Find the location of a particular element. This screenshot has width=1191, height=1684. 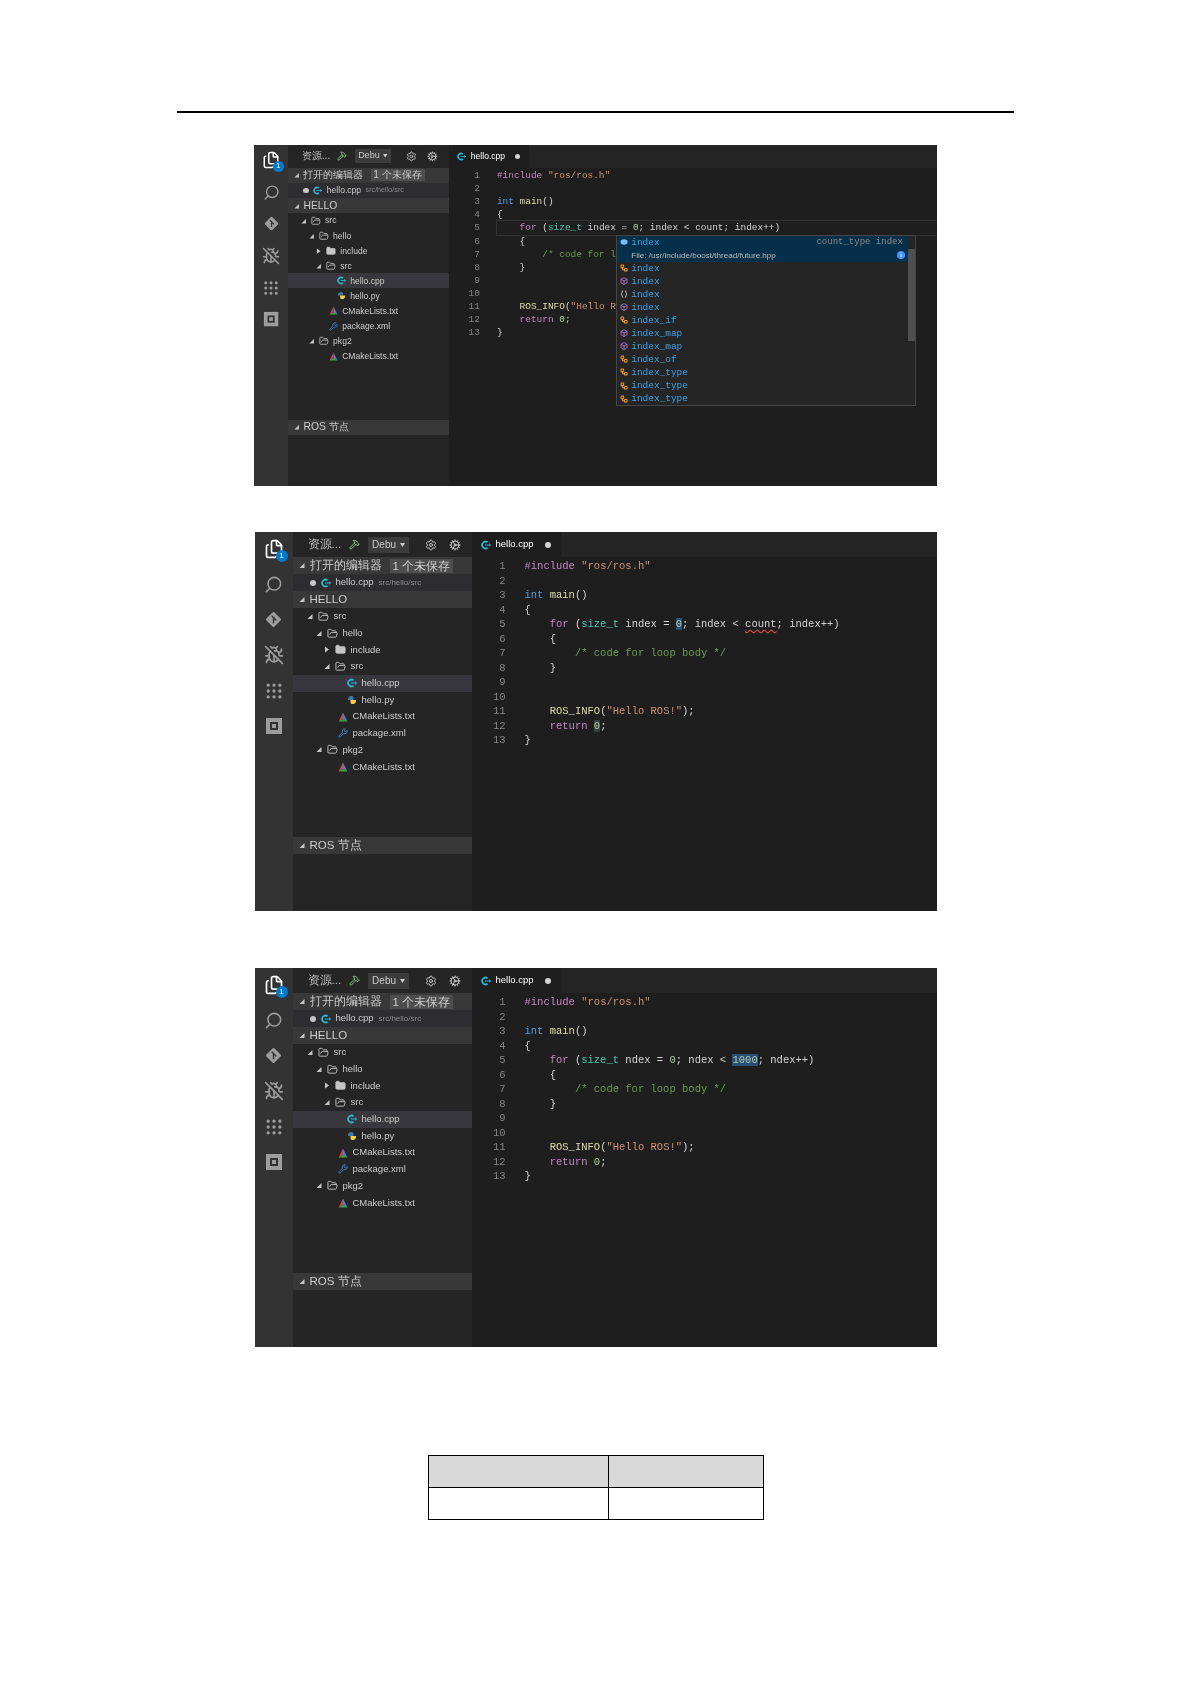

open-editor-item: hello.cpp src/hello/src is located at coordinates (382, 583).